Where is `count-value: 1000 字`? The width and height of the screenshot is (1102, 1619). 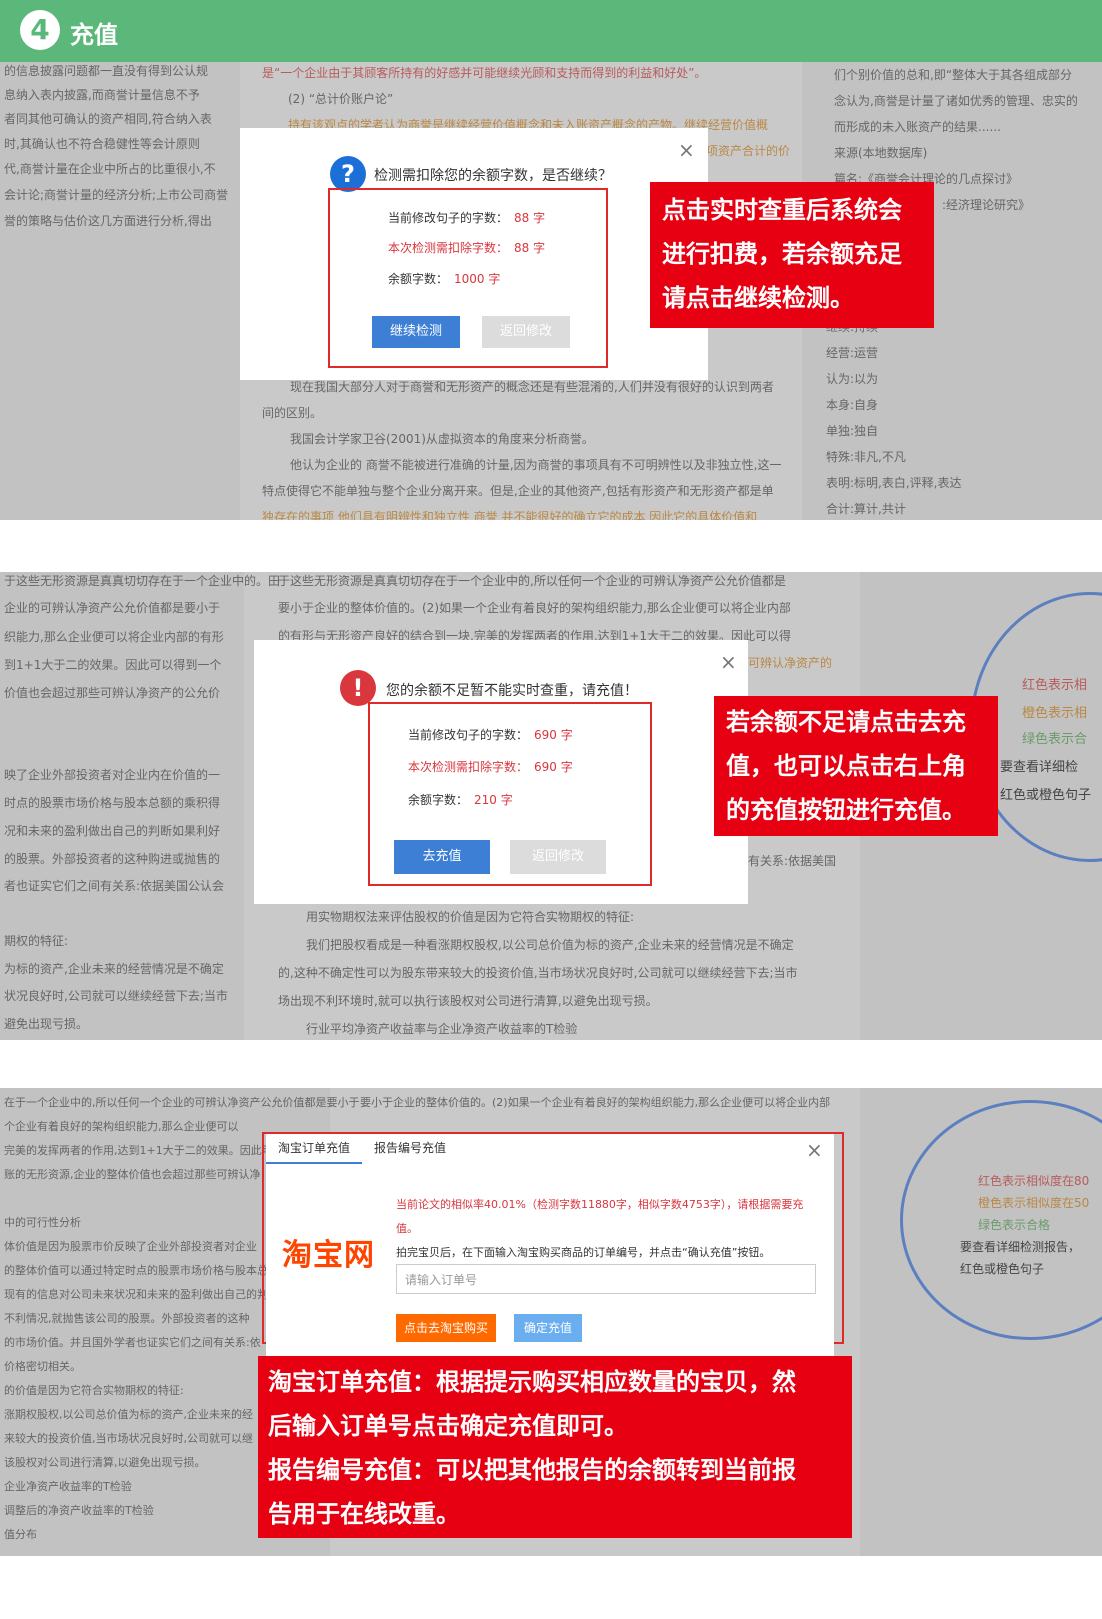 count-value: 1000 字 is located at coordinates (477, 279).